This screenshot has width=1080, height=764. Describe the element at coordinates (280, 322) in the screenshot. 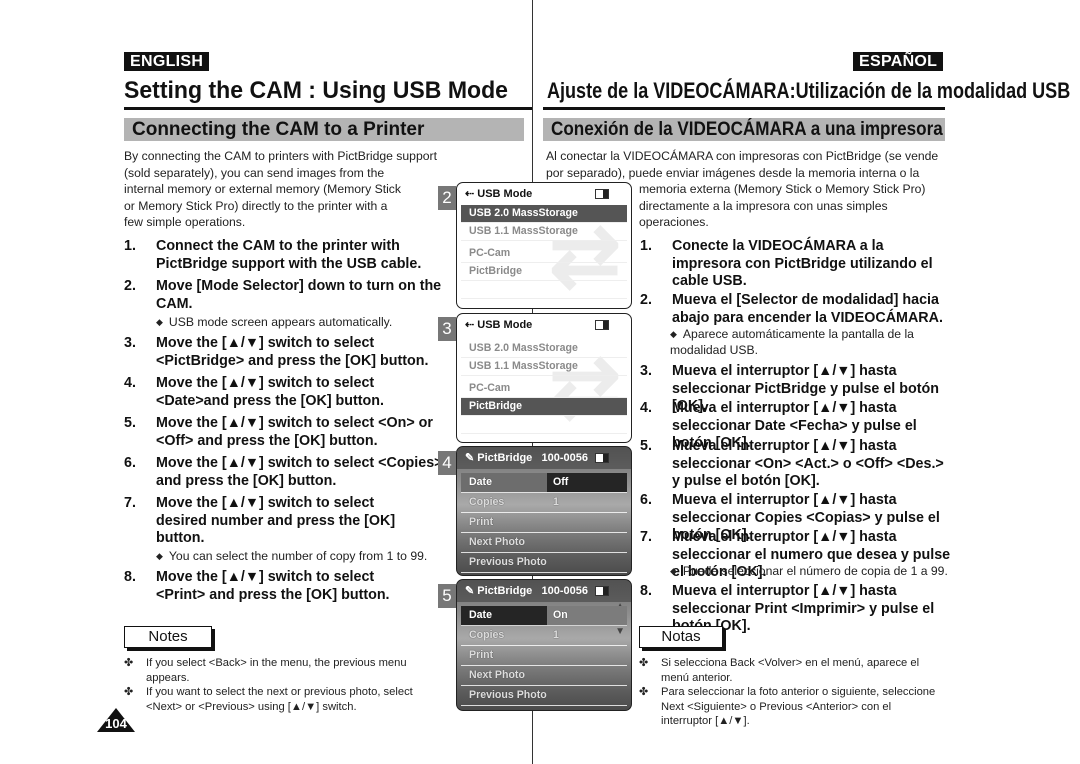

I see `bullet-text: USB mode screen appears automatically.` at that location.